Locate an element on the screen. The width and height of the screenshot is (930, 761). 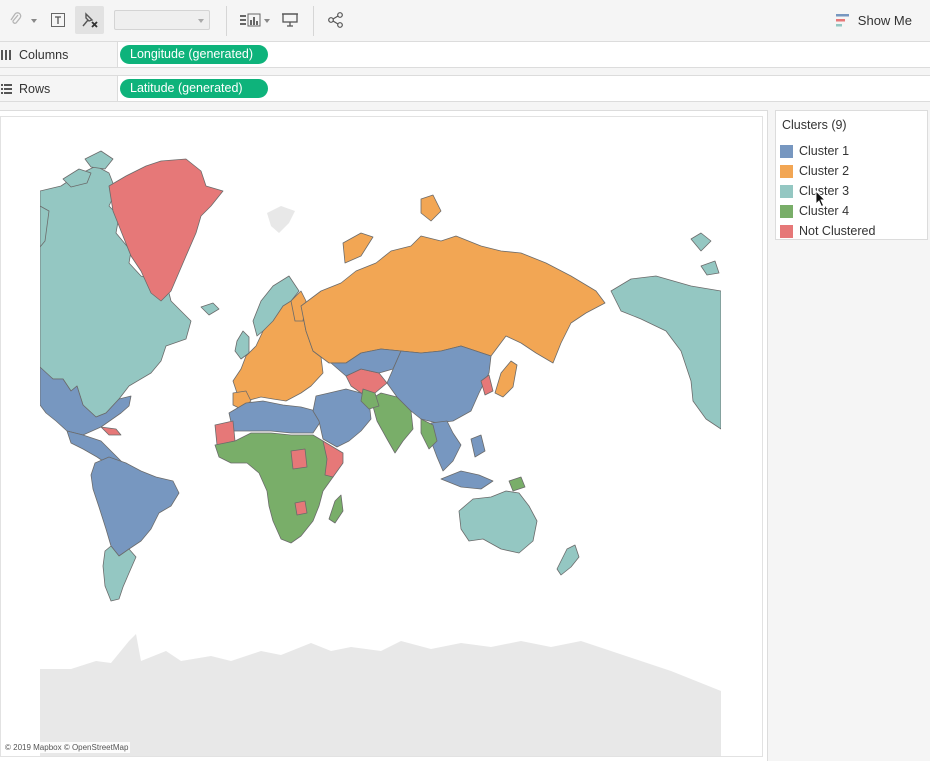
legend-item-label: Not Clustered is located at coordinates (837, 231).